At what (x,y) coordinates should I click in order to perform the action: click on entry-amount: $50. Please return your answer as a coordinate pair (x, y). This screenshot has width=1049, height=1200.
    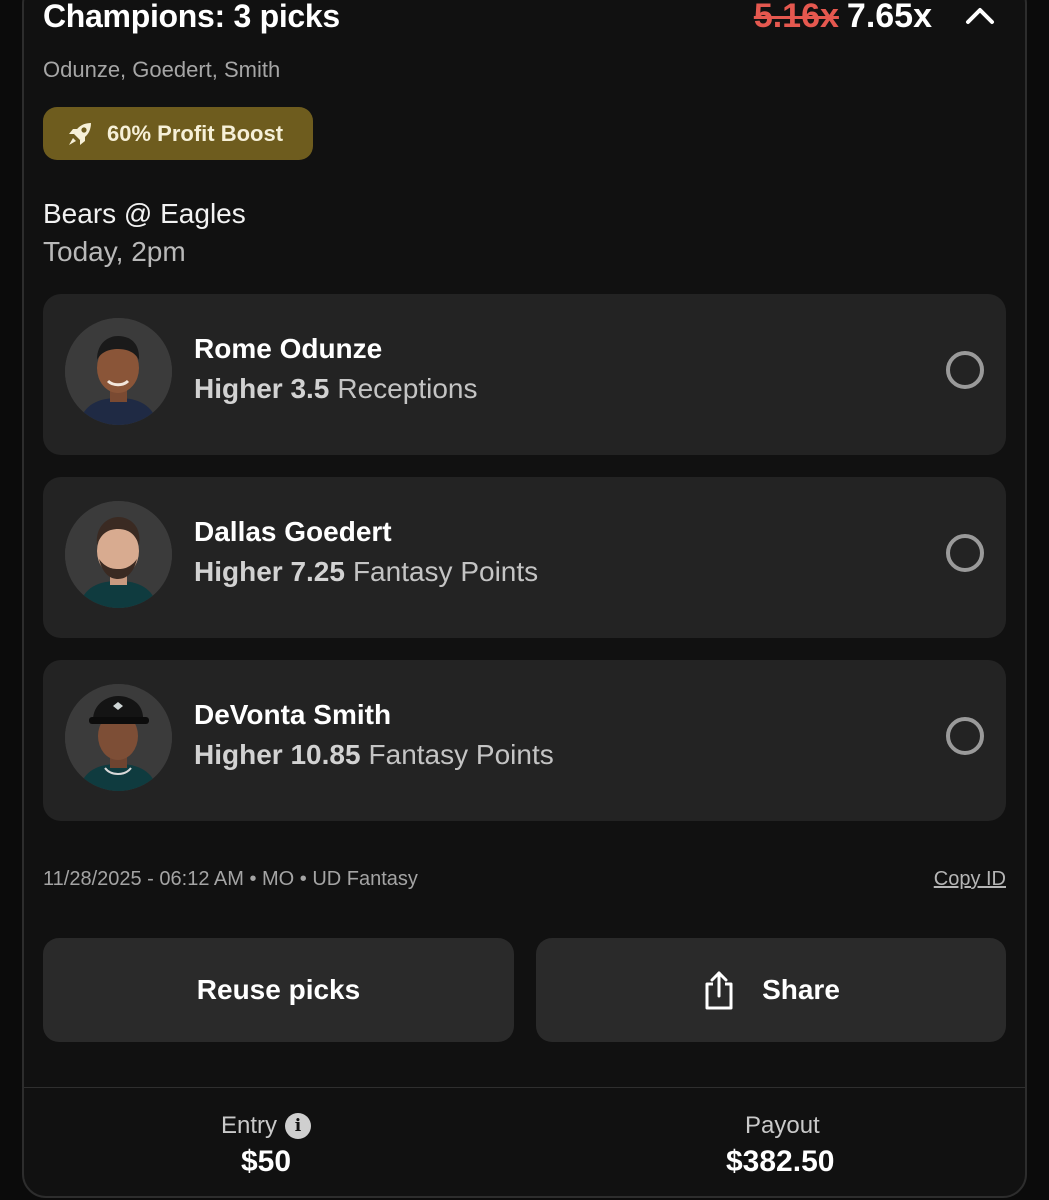
    Looking at the image, I should click on (266, 1161).